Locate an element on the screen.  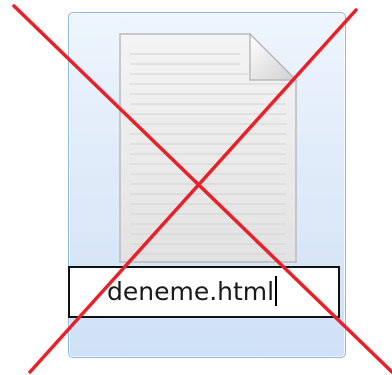
filename-text: deneme.html is located at coordinates (191, 291).